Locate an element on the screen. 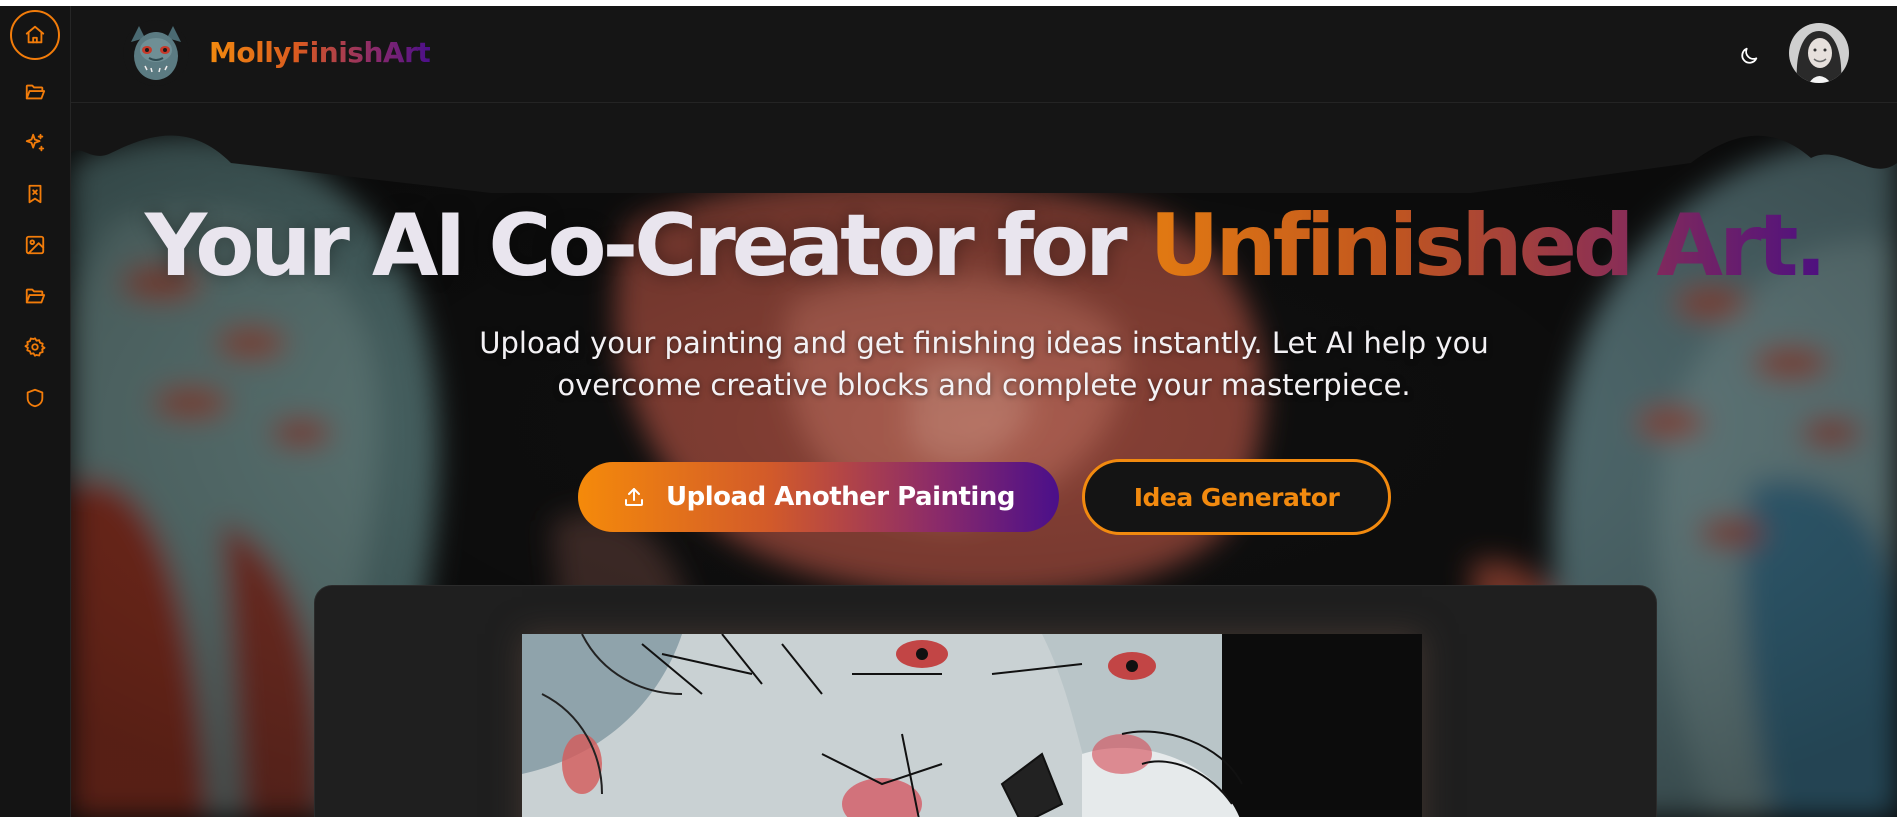  bookmark-x-icon is located at coordinates (35, 194).